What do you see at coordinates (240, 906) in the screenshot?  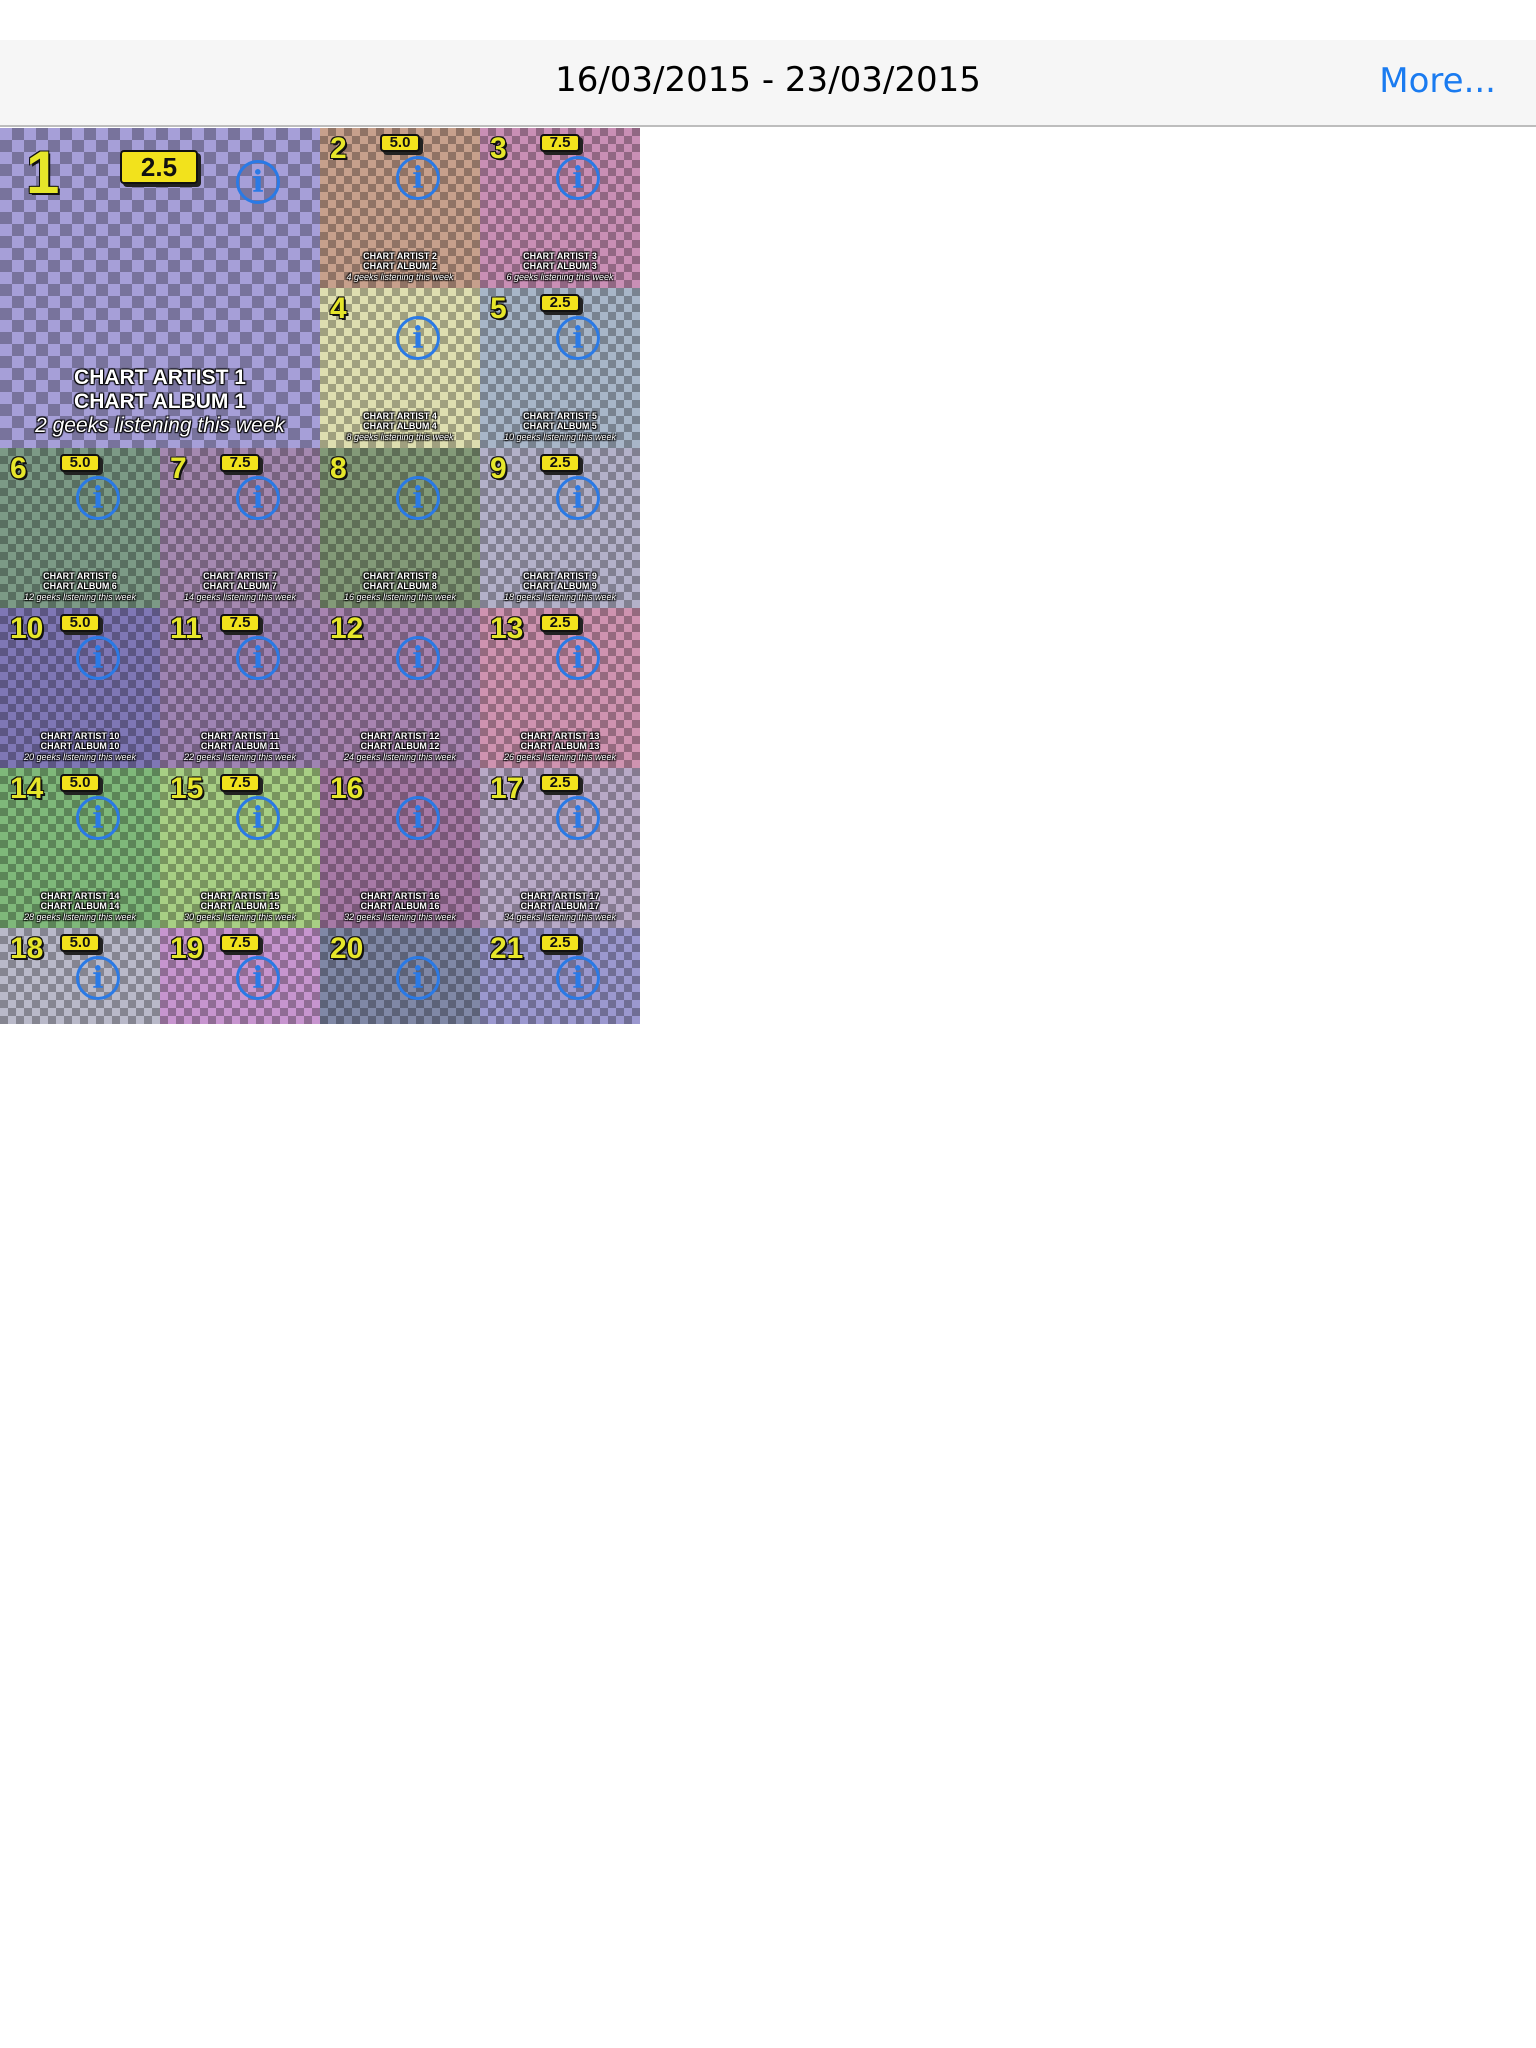 I see `album-name: CHART ALBUM 15` at bounding box center [240, 906].